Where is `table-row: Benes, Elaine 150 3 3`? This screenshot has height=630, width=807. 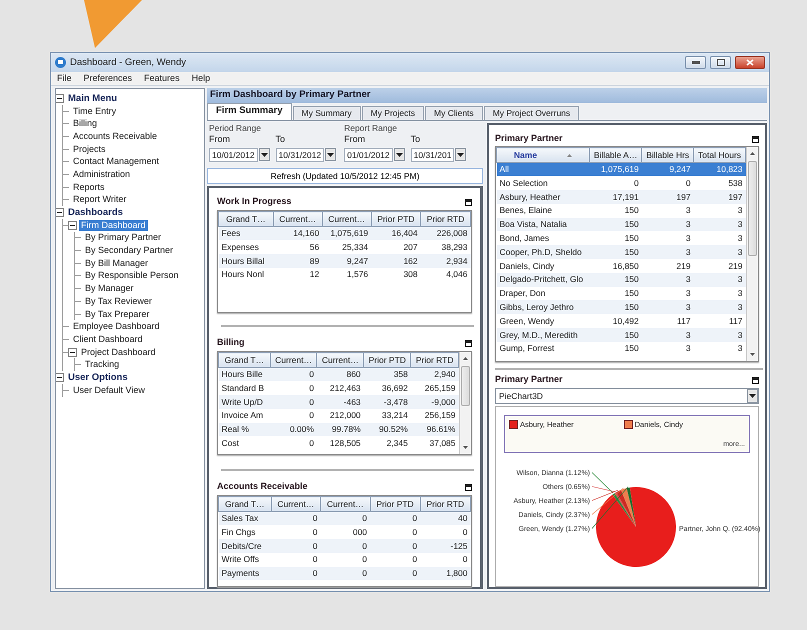 table-row: Benes, Elaine 150 3 3 is located at coordinates (621, 211).